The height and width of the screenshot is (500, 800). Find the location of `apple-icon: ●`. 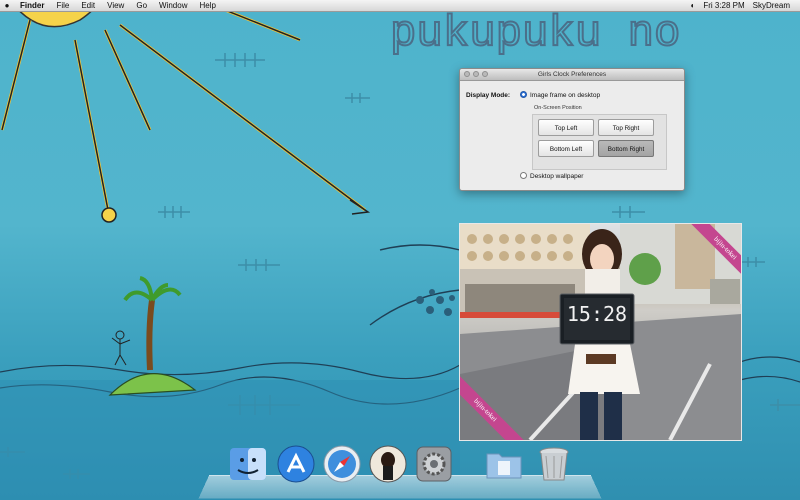

apple-icon: ● is located at coordinates (7, 5).